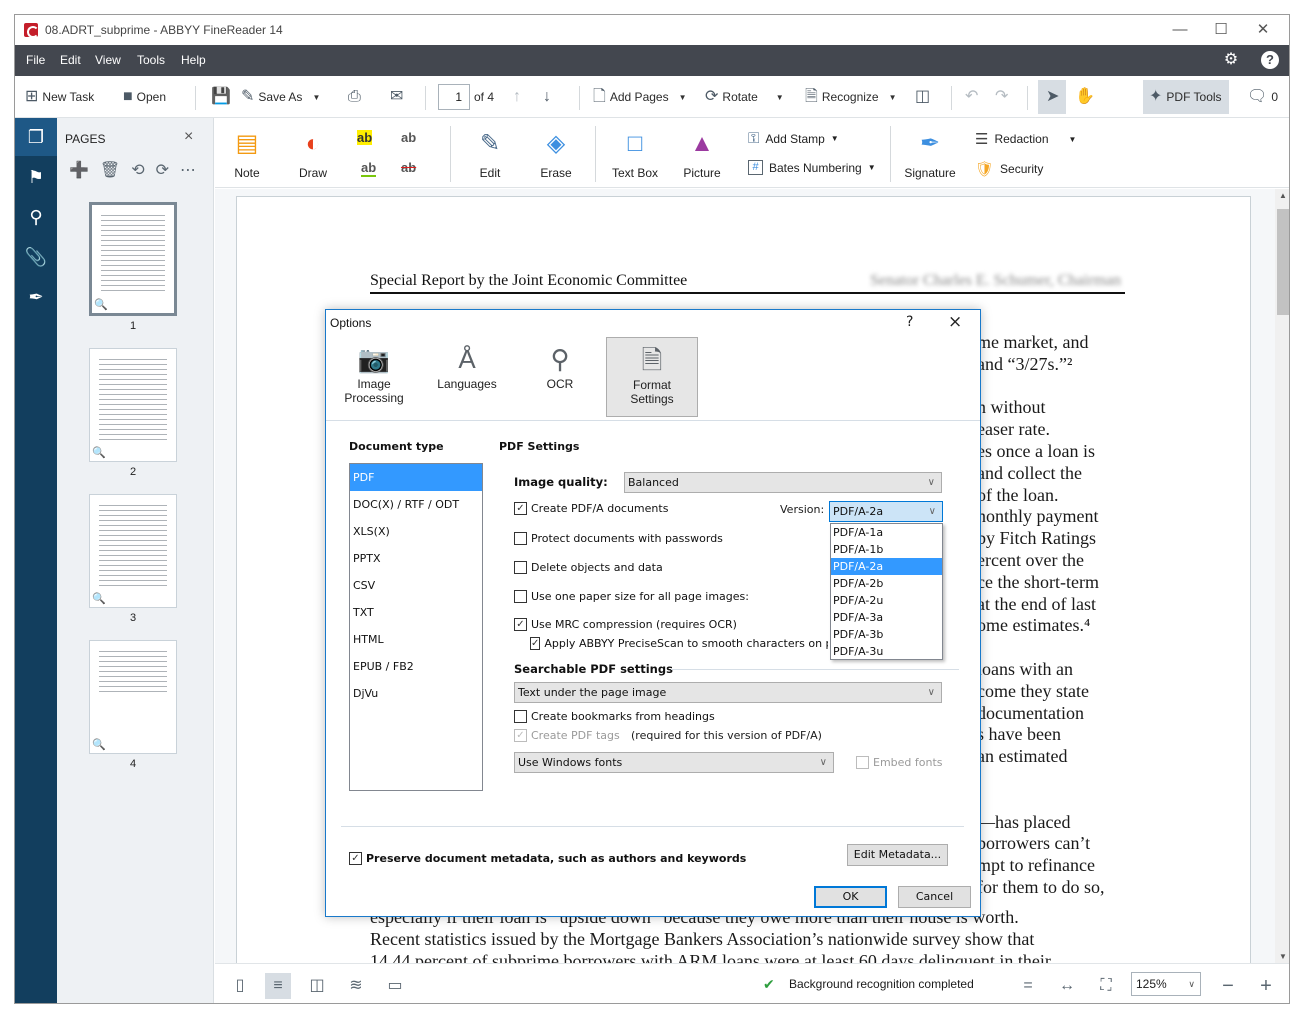  I want to click on continuous-scroll-view-icon: ≡, so click(278, 986).